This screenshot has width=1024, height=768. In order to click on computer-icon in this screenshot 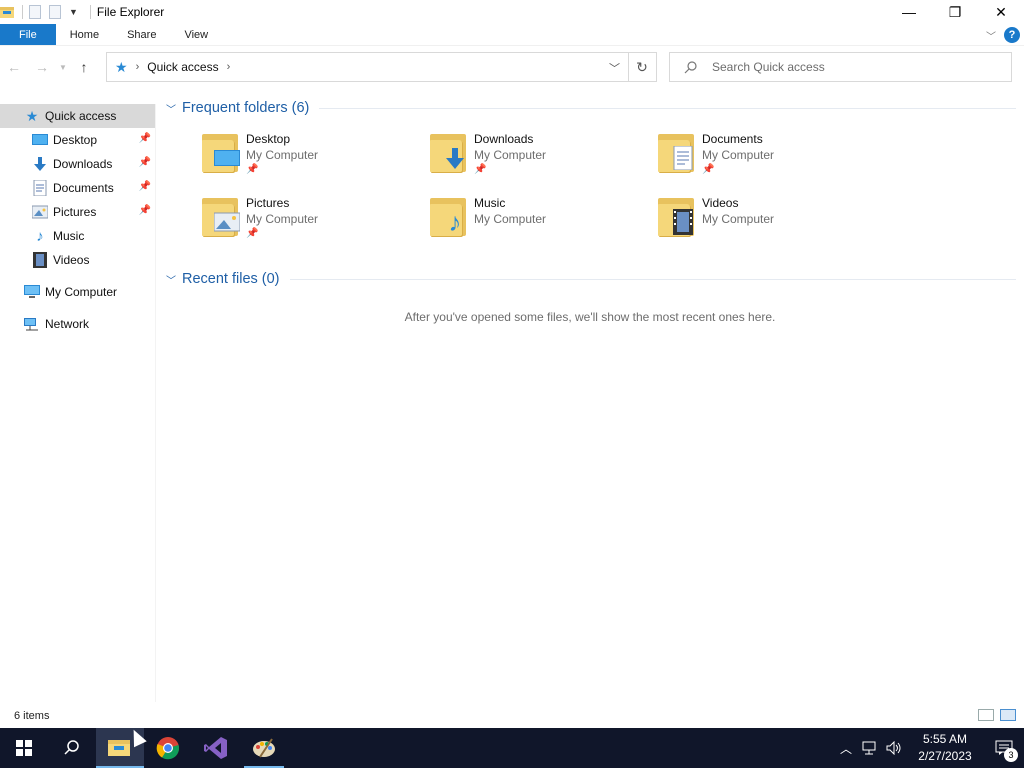, I will do `click(32, 292)`.